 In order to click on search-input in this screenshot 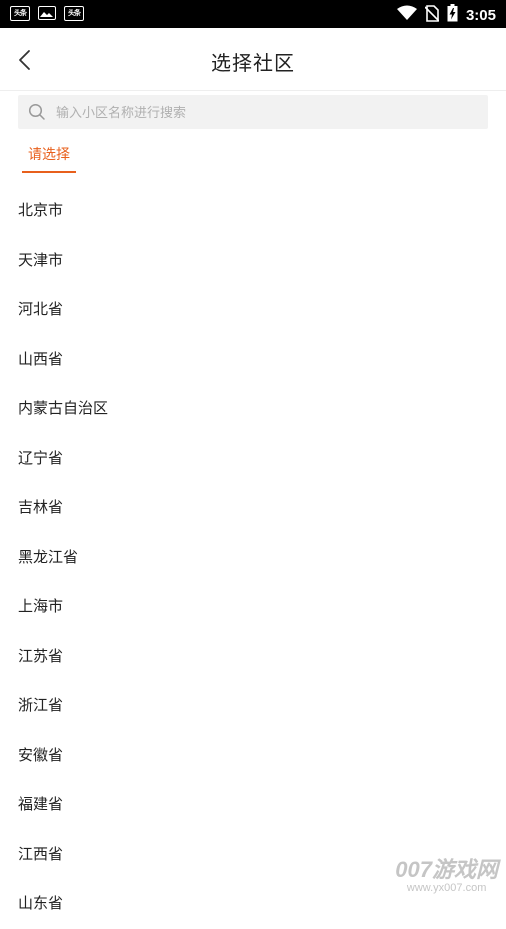, I will do `click(266, 113)`.